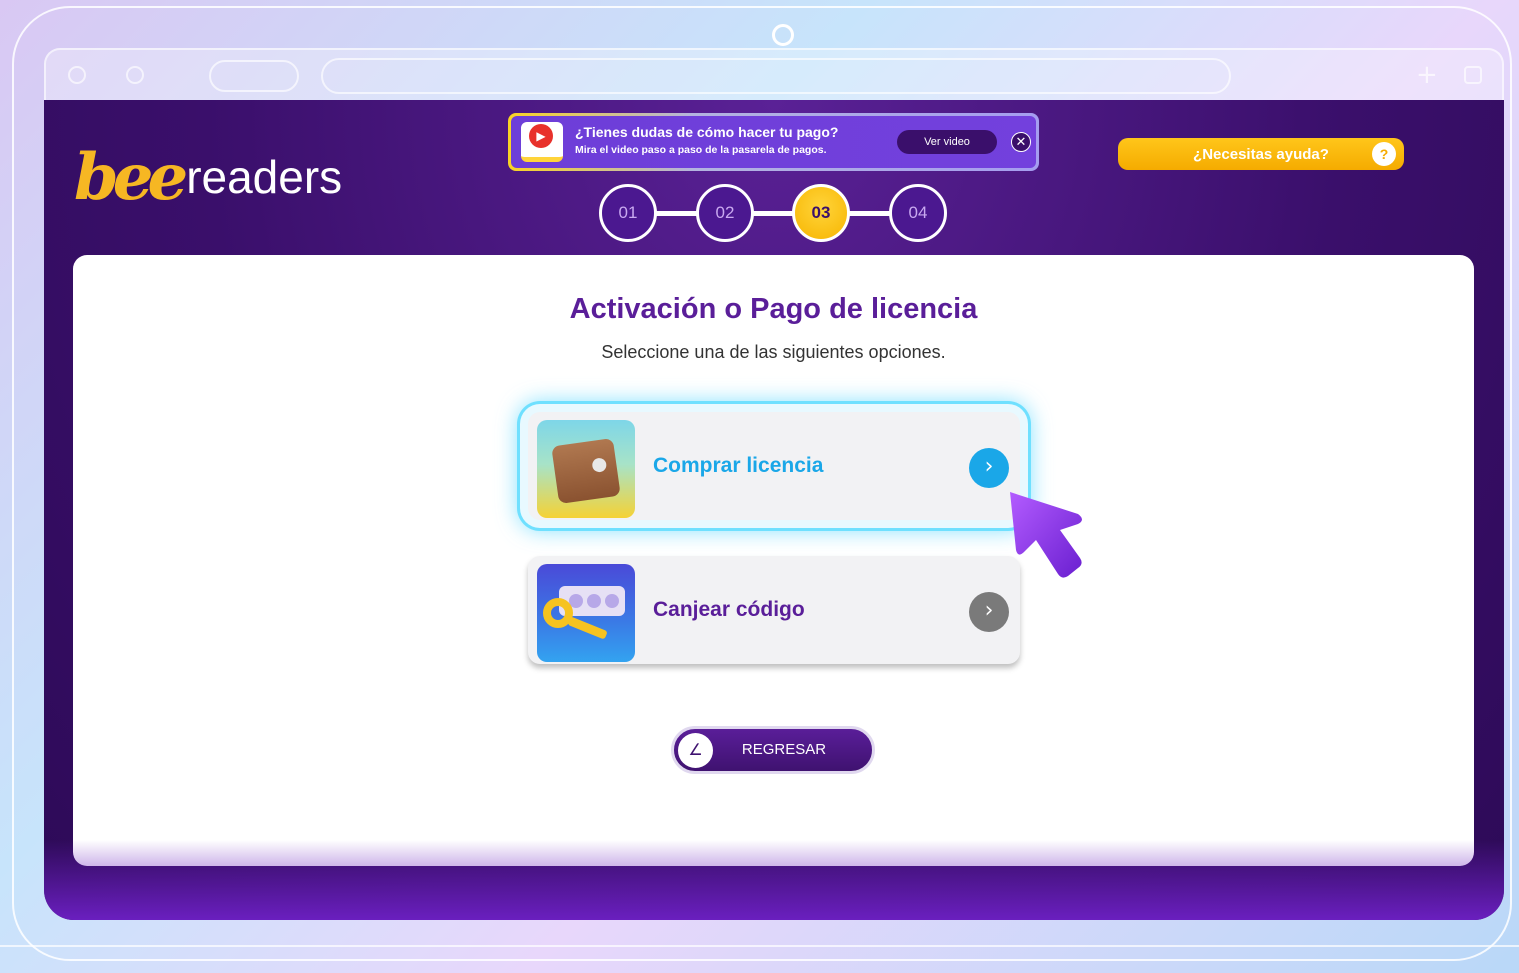 The height and width of the screenshot is (973, 1519). I want to click on redeem-code-label: Canjear código, so click(729, 609).